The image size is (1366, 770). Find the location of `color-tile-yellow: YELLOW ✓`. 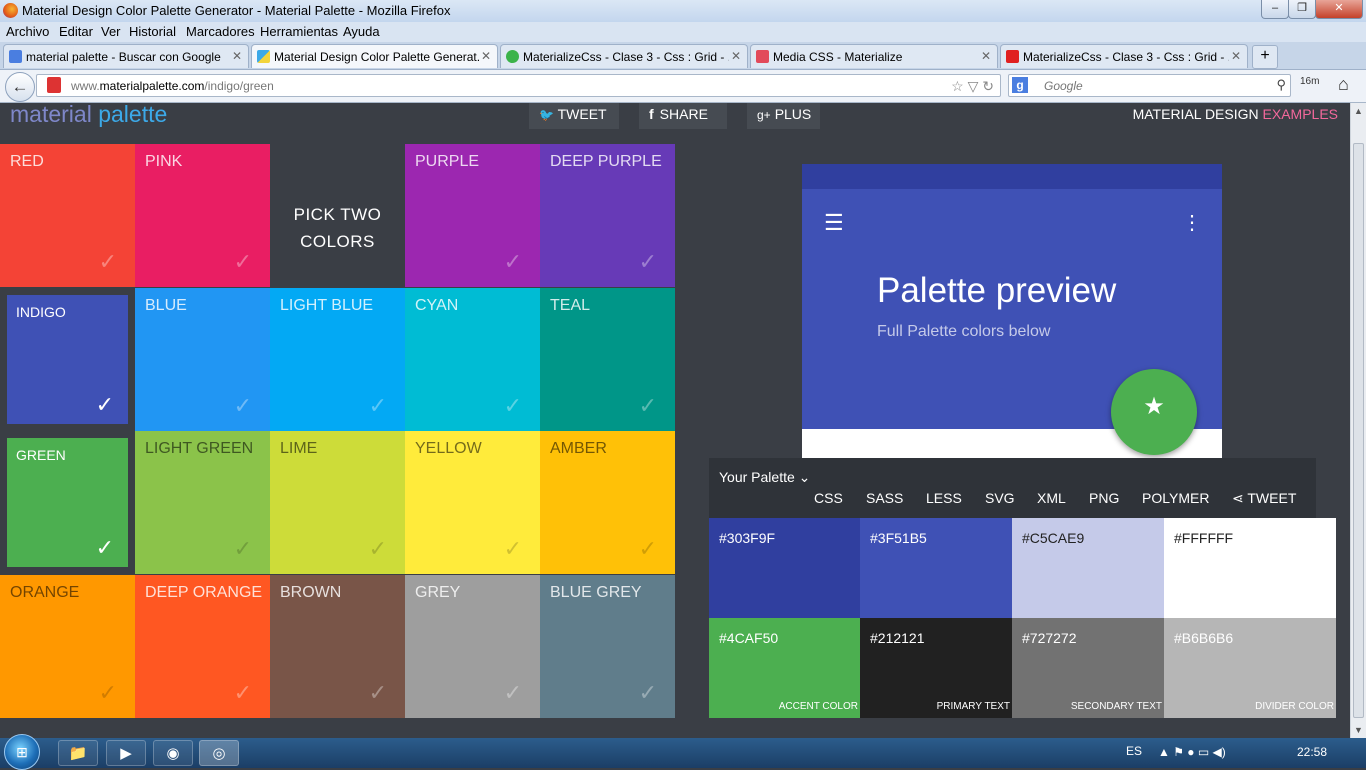

color-tile-yellow: YELLOW ✓ is located at coordinates (472, 502).